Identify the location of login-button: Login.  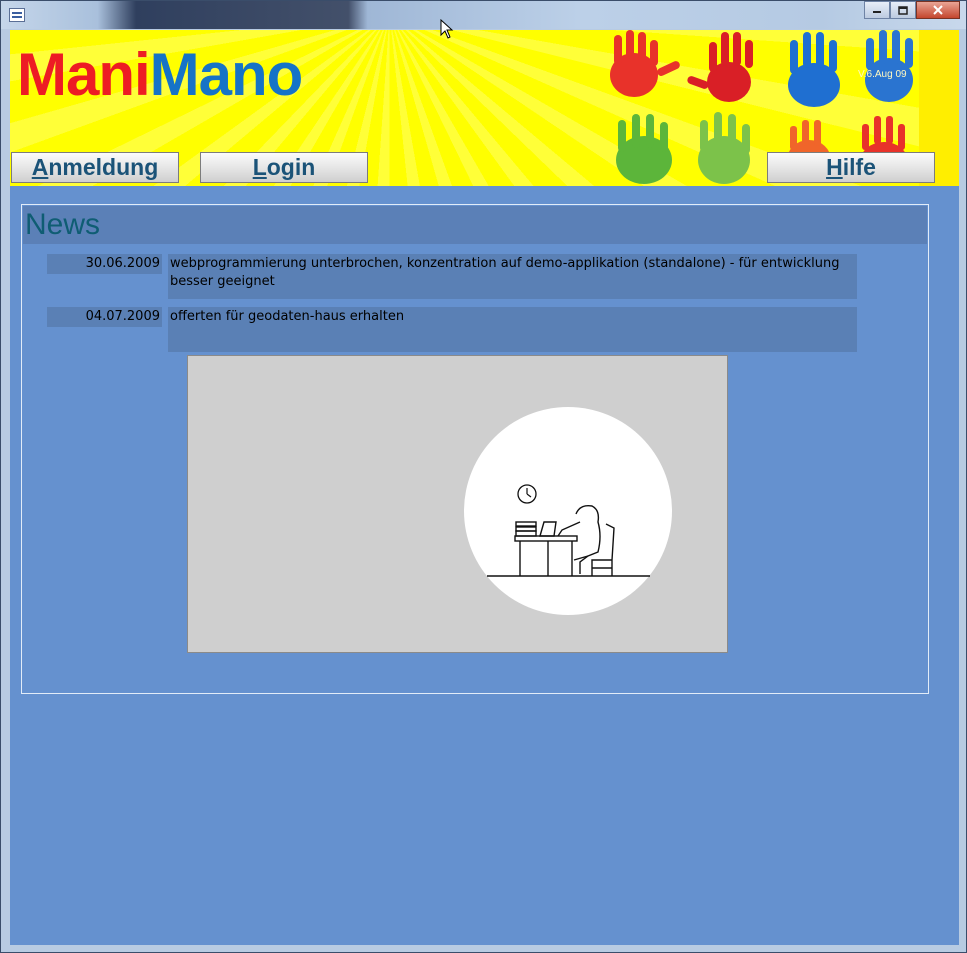
(284, 167).